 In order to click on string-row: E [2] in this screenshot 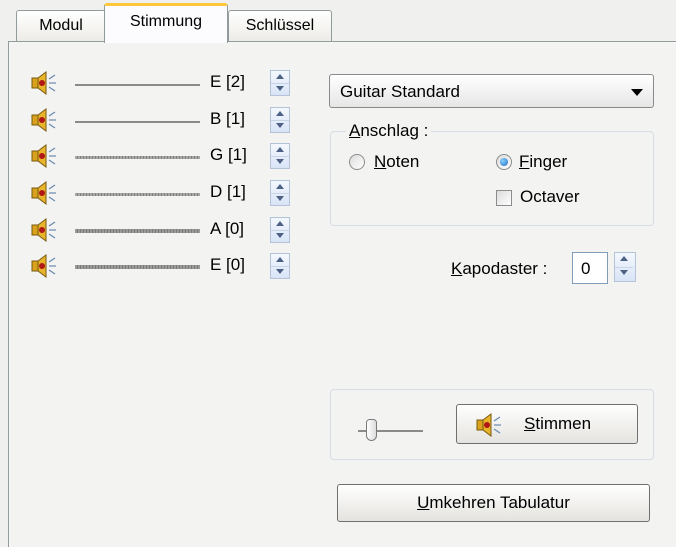, I will do `click(180, 85)`.